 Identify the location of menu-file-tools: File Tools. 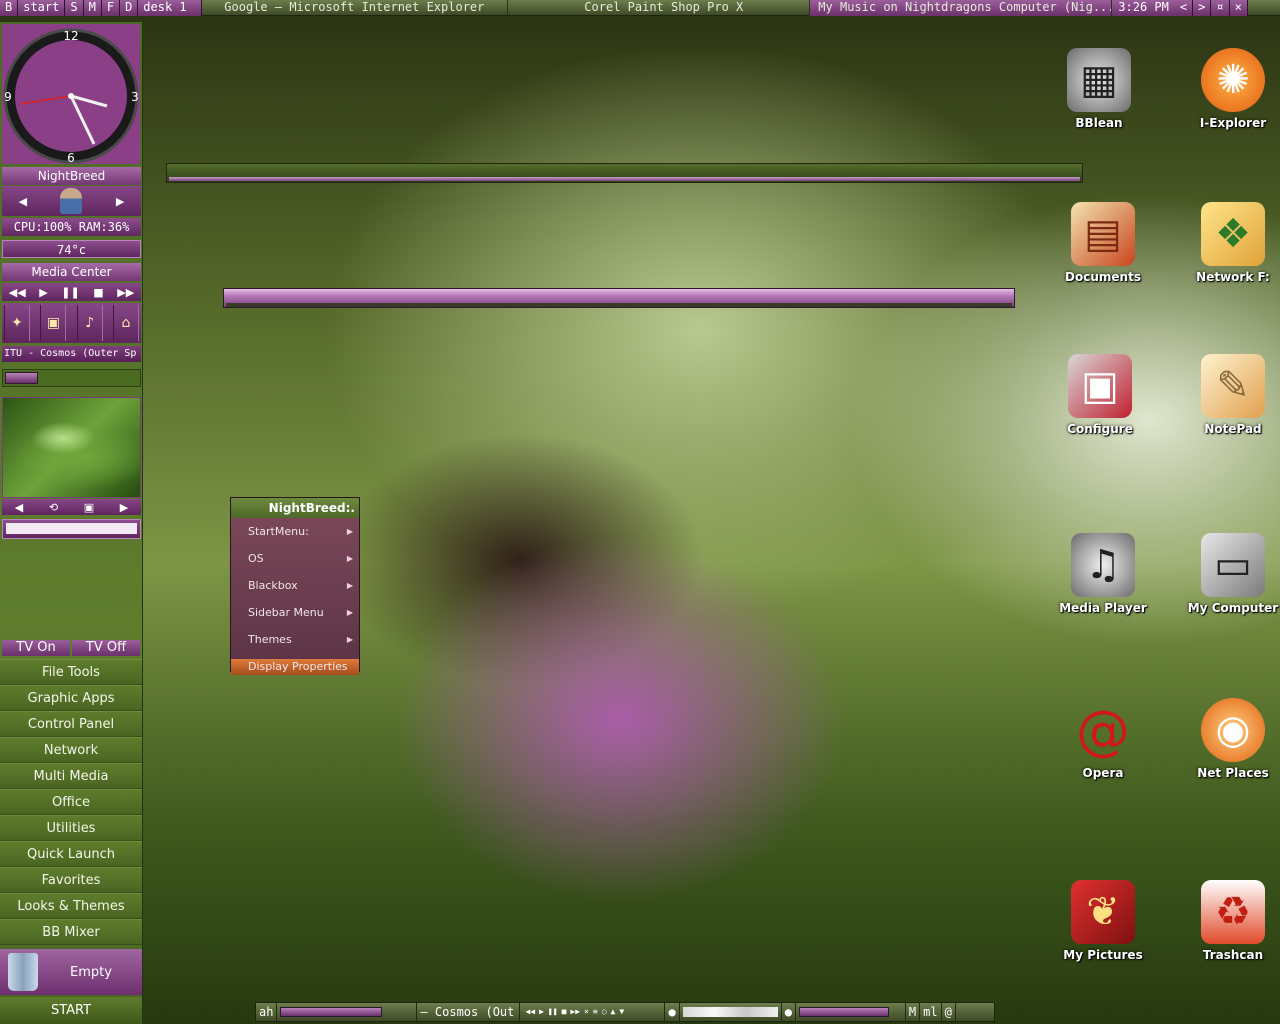
(71, 672).